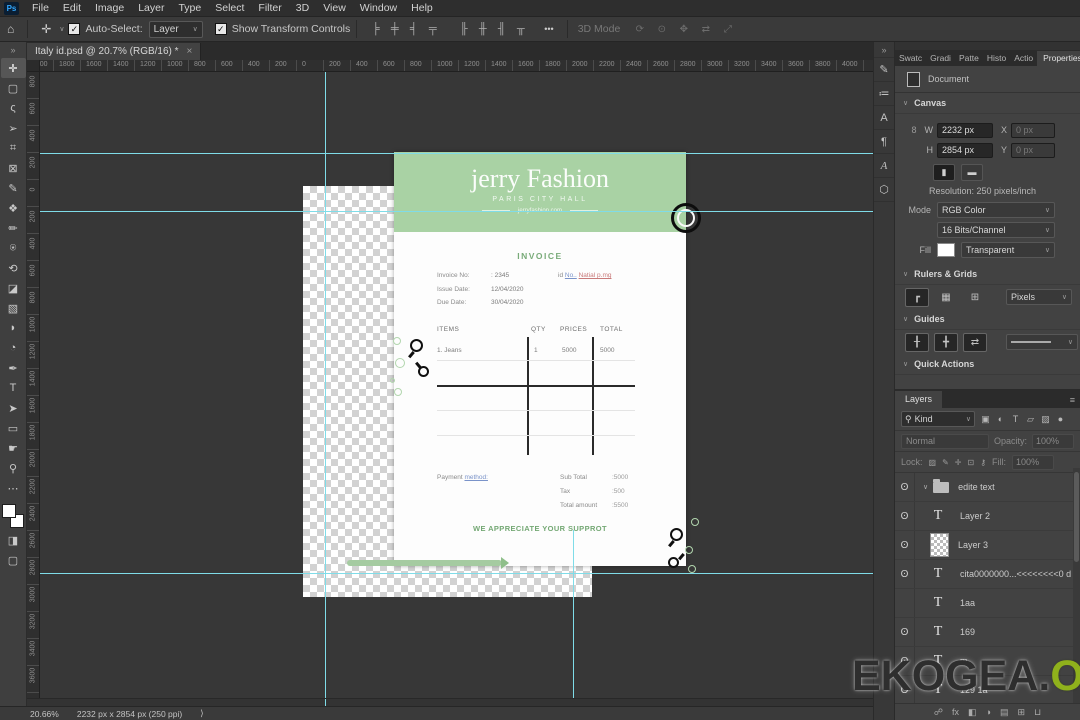 The width and height of the screenshot is (1080, 720). Describe the element at coordinates (334, 8) in the screenshot. I see `menu-view: View` at that location.